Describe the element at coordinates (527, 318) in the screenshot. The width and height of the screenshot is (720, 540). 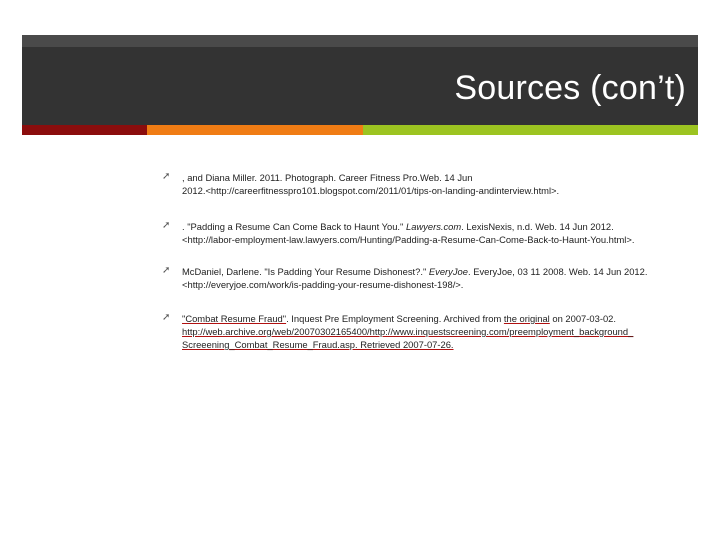
I see `source-4-original-link: the original` at that location.